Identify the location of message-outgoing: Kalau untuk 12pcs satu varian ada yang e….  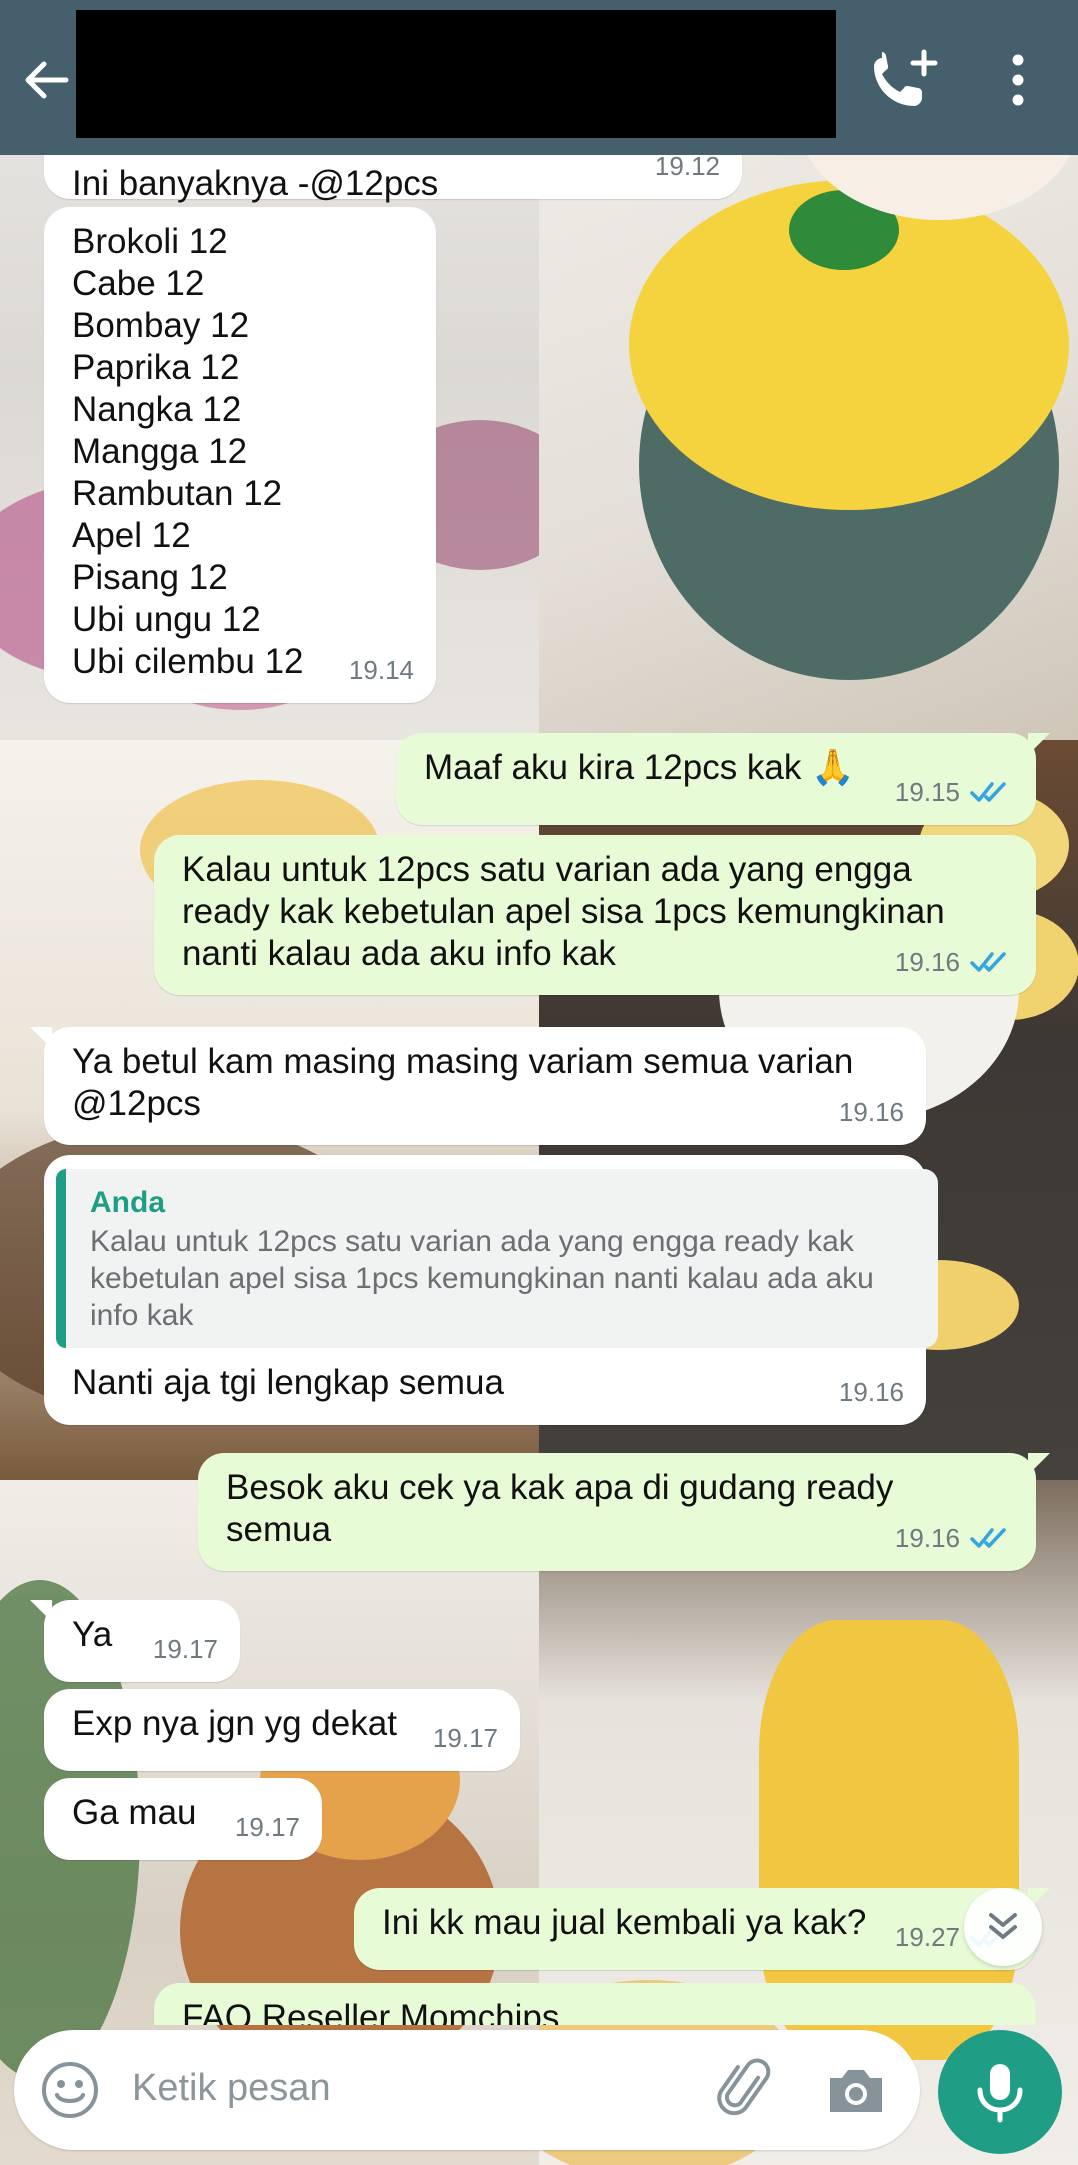
(595, 915).